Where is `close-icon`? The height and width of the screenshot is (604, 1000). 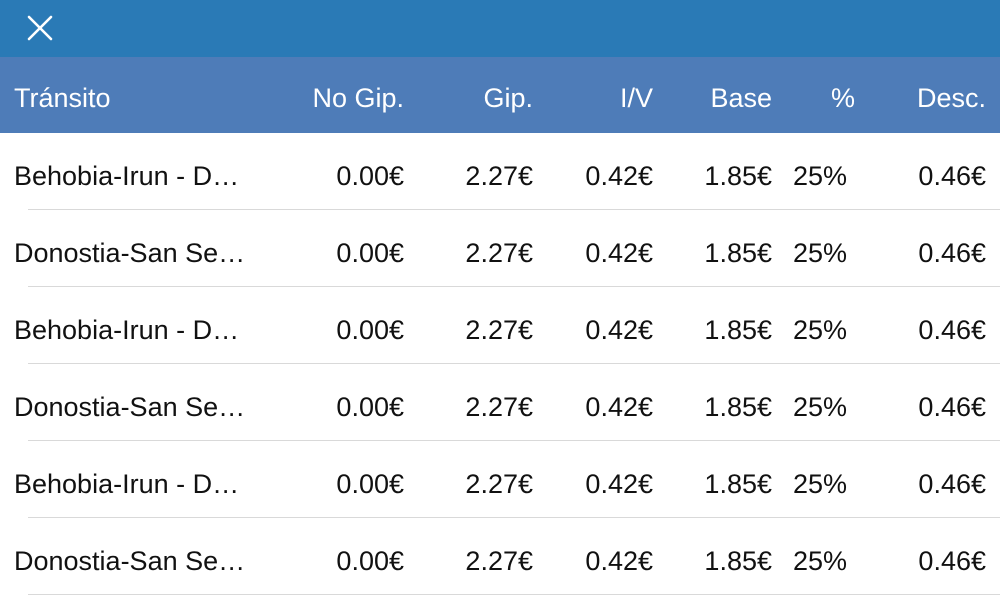
close-icon is located at coordinates (40, 28).